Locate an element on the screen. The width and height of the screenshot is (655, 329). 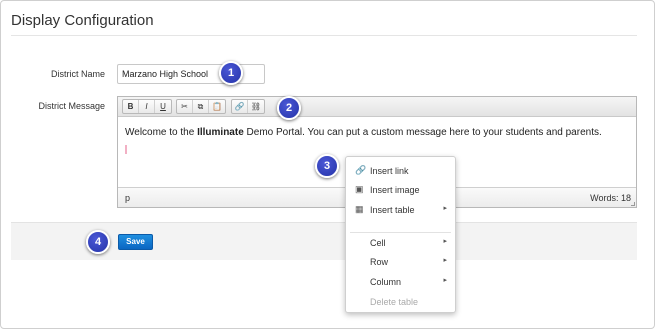
menu-item-label: Cell is located at coordinates (378, 243).